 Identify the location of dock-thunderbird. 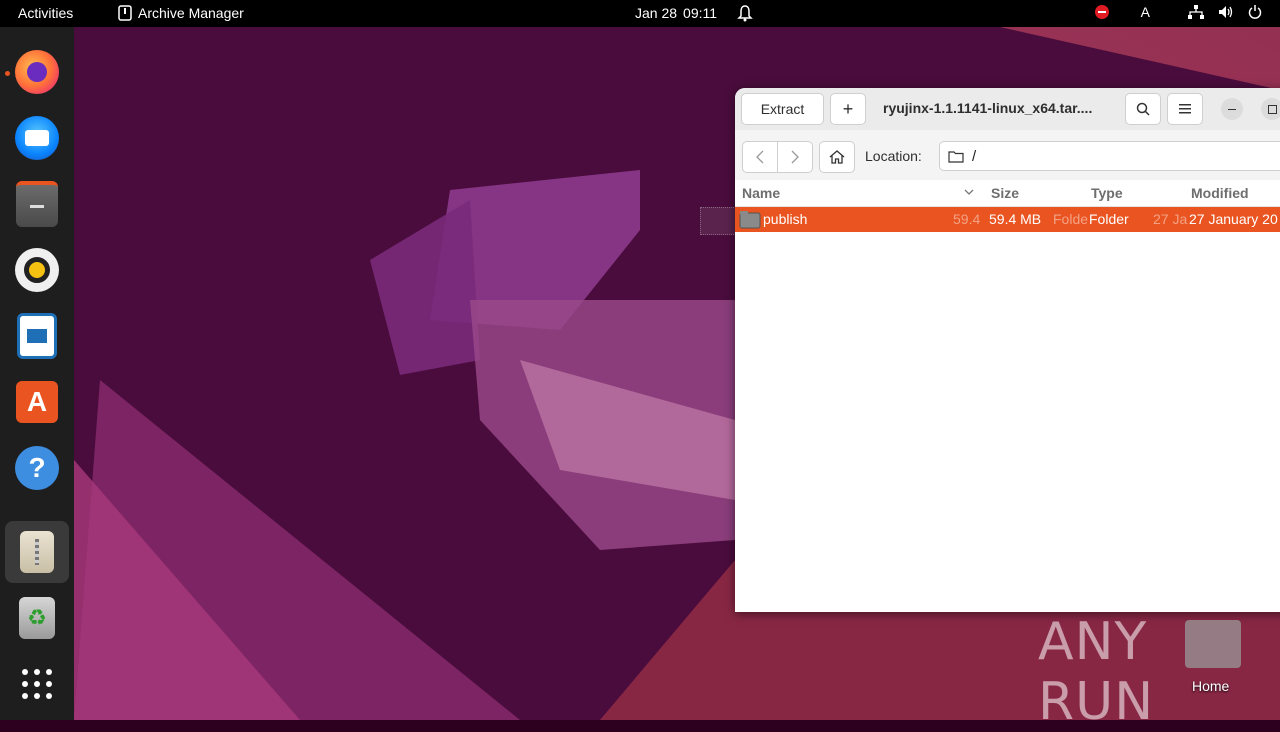
(37, 138).